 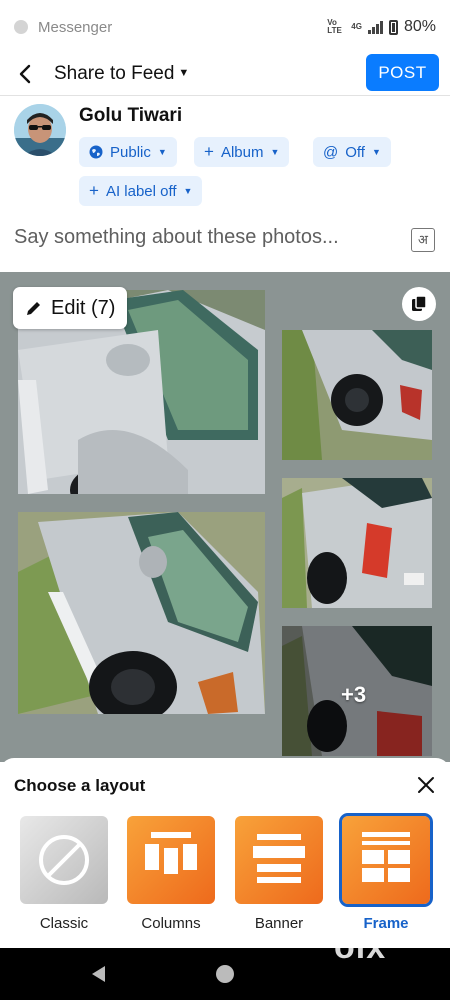 I want to click on user-name: Golu Tiwari, so click(x=131, y=115).